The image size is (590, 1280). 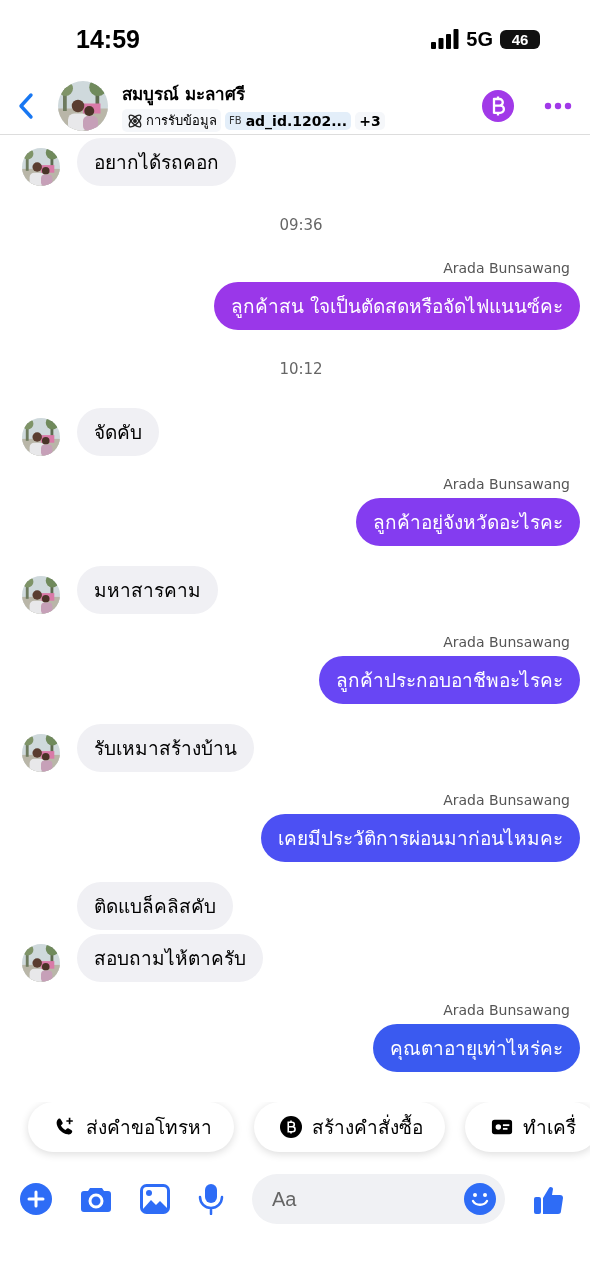 I want to click on source-prefix: FB, so click(x=235, y=120).